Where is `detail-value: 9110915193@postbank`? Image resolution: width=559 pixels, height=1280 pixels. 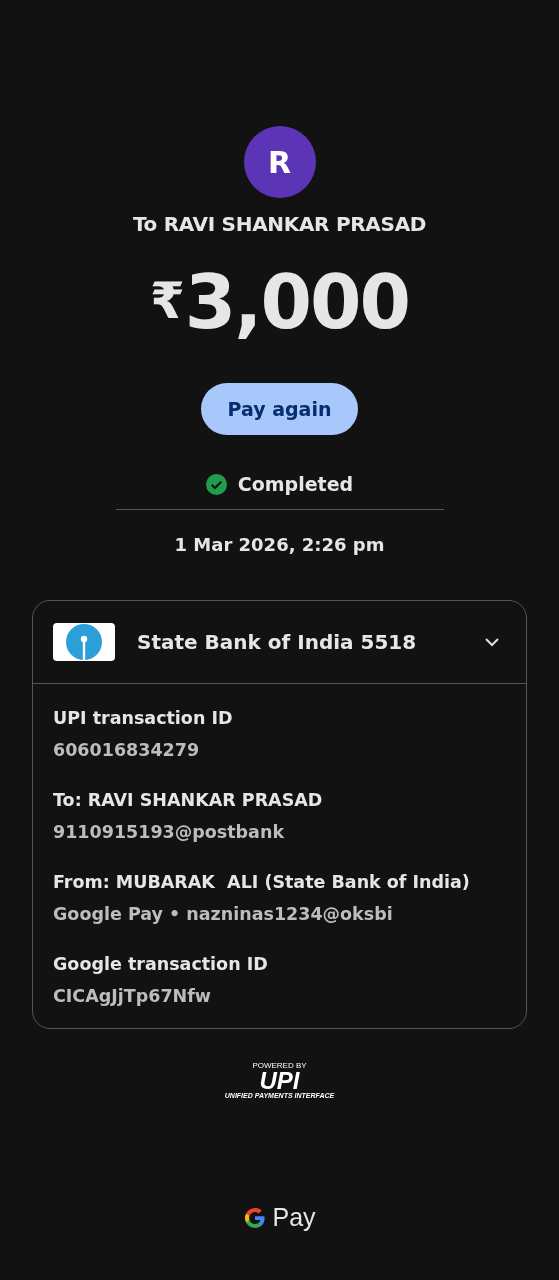 detail-value: 9110915193@postbank is located at coordinates (169, 832).